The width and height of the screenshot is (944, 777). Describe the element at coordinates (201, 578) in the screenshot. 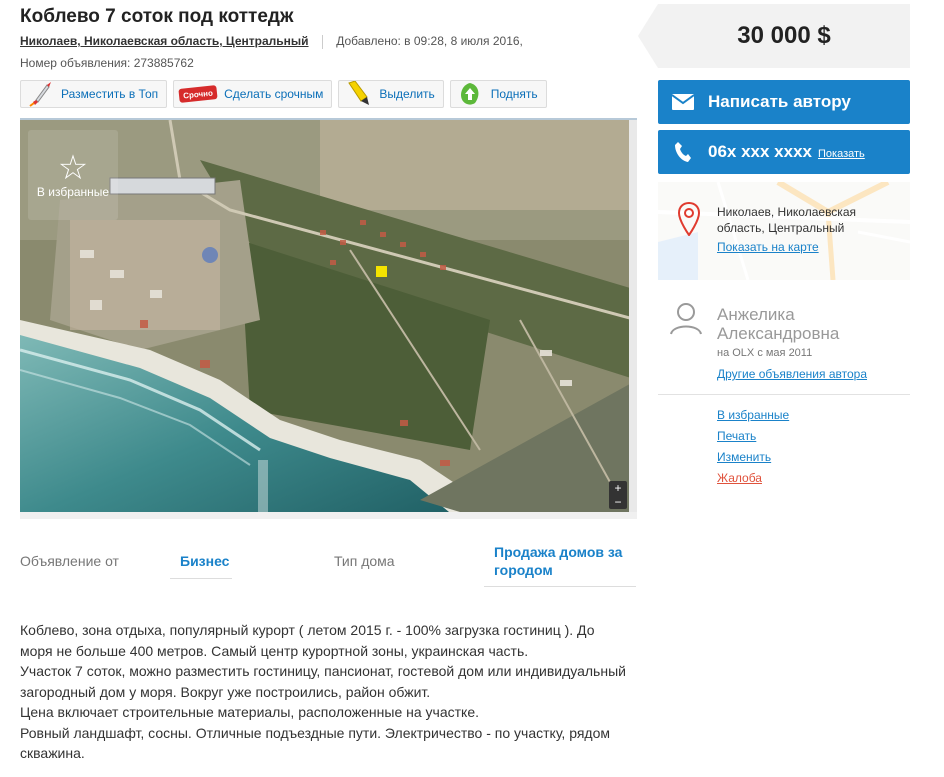

I see `offer-from-underline` at that location.